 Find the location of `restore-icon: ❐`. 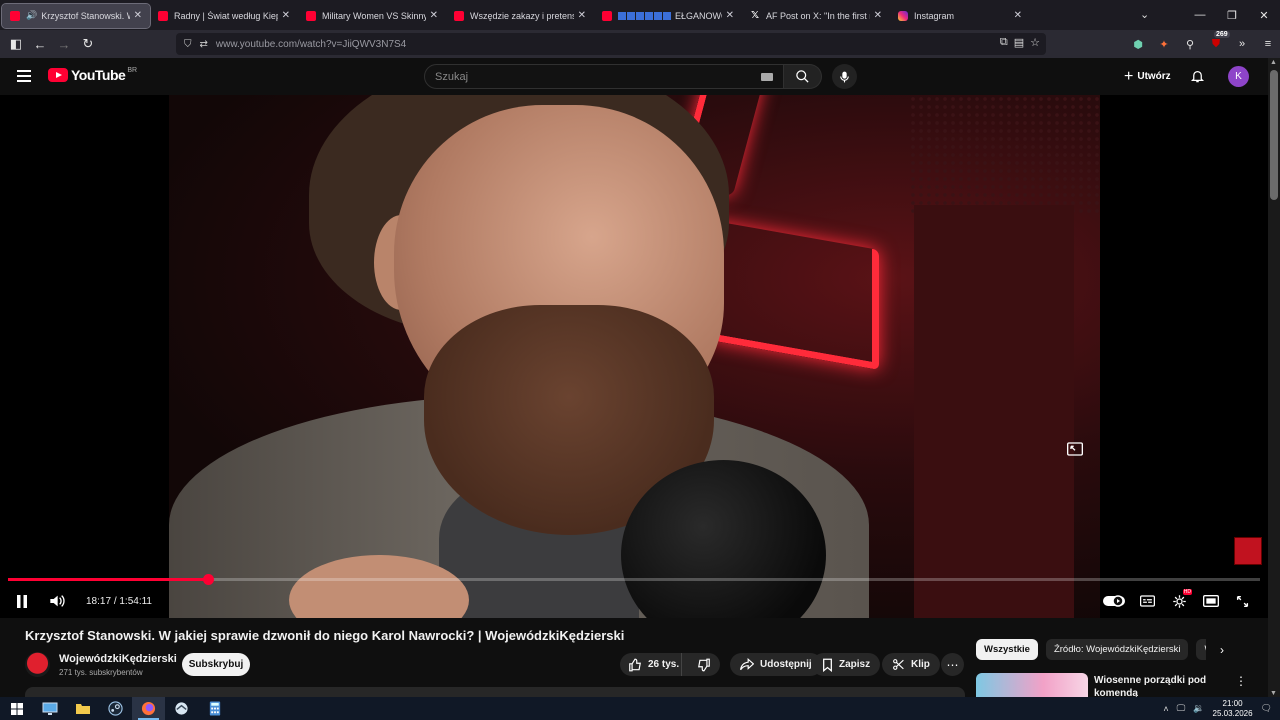

restore-icon: ❐ is located at coordinates (1232, 15).